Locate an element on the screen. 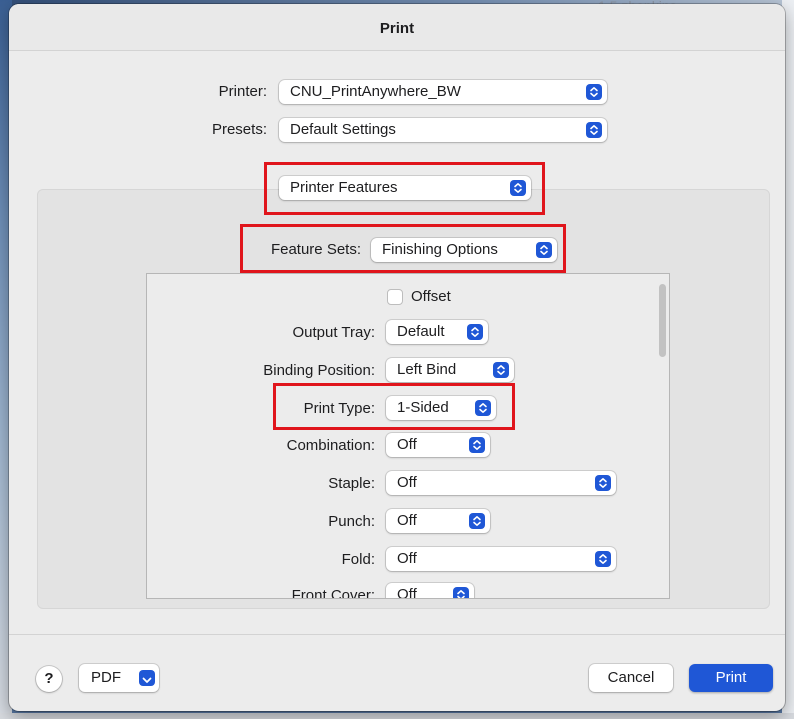  output-tray-label: Output Tray: is located at coordinates (333, 332).